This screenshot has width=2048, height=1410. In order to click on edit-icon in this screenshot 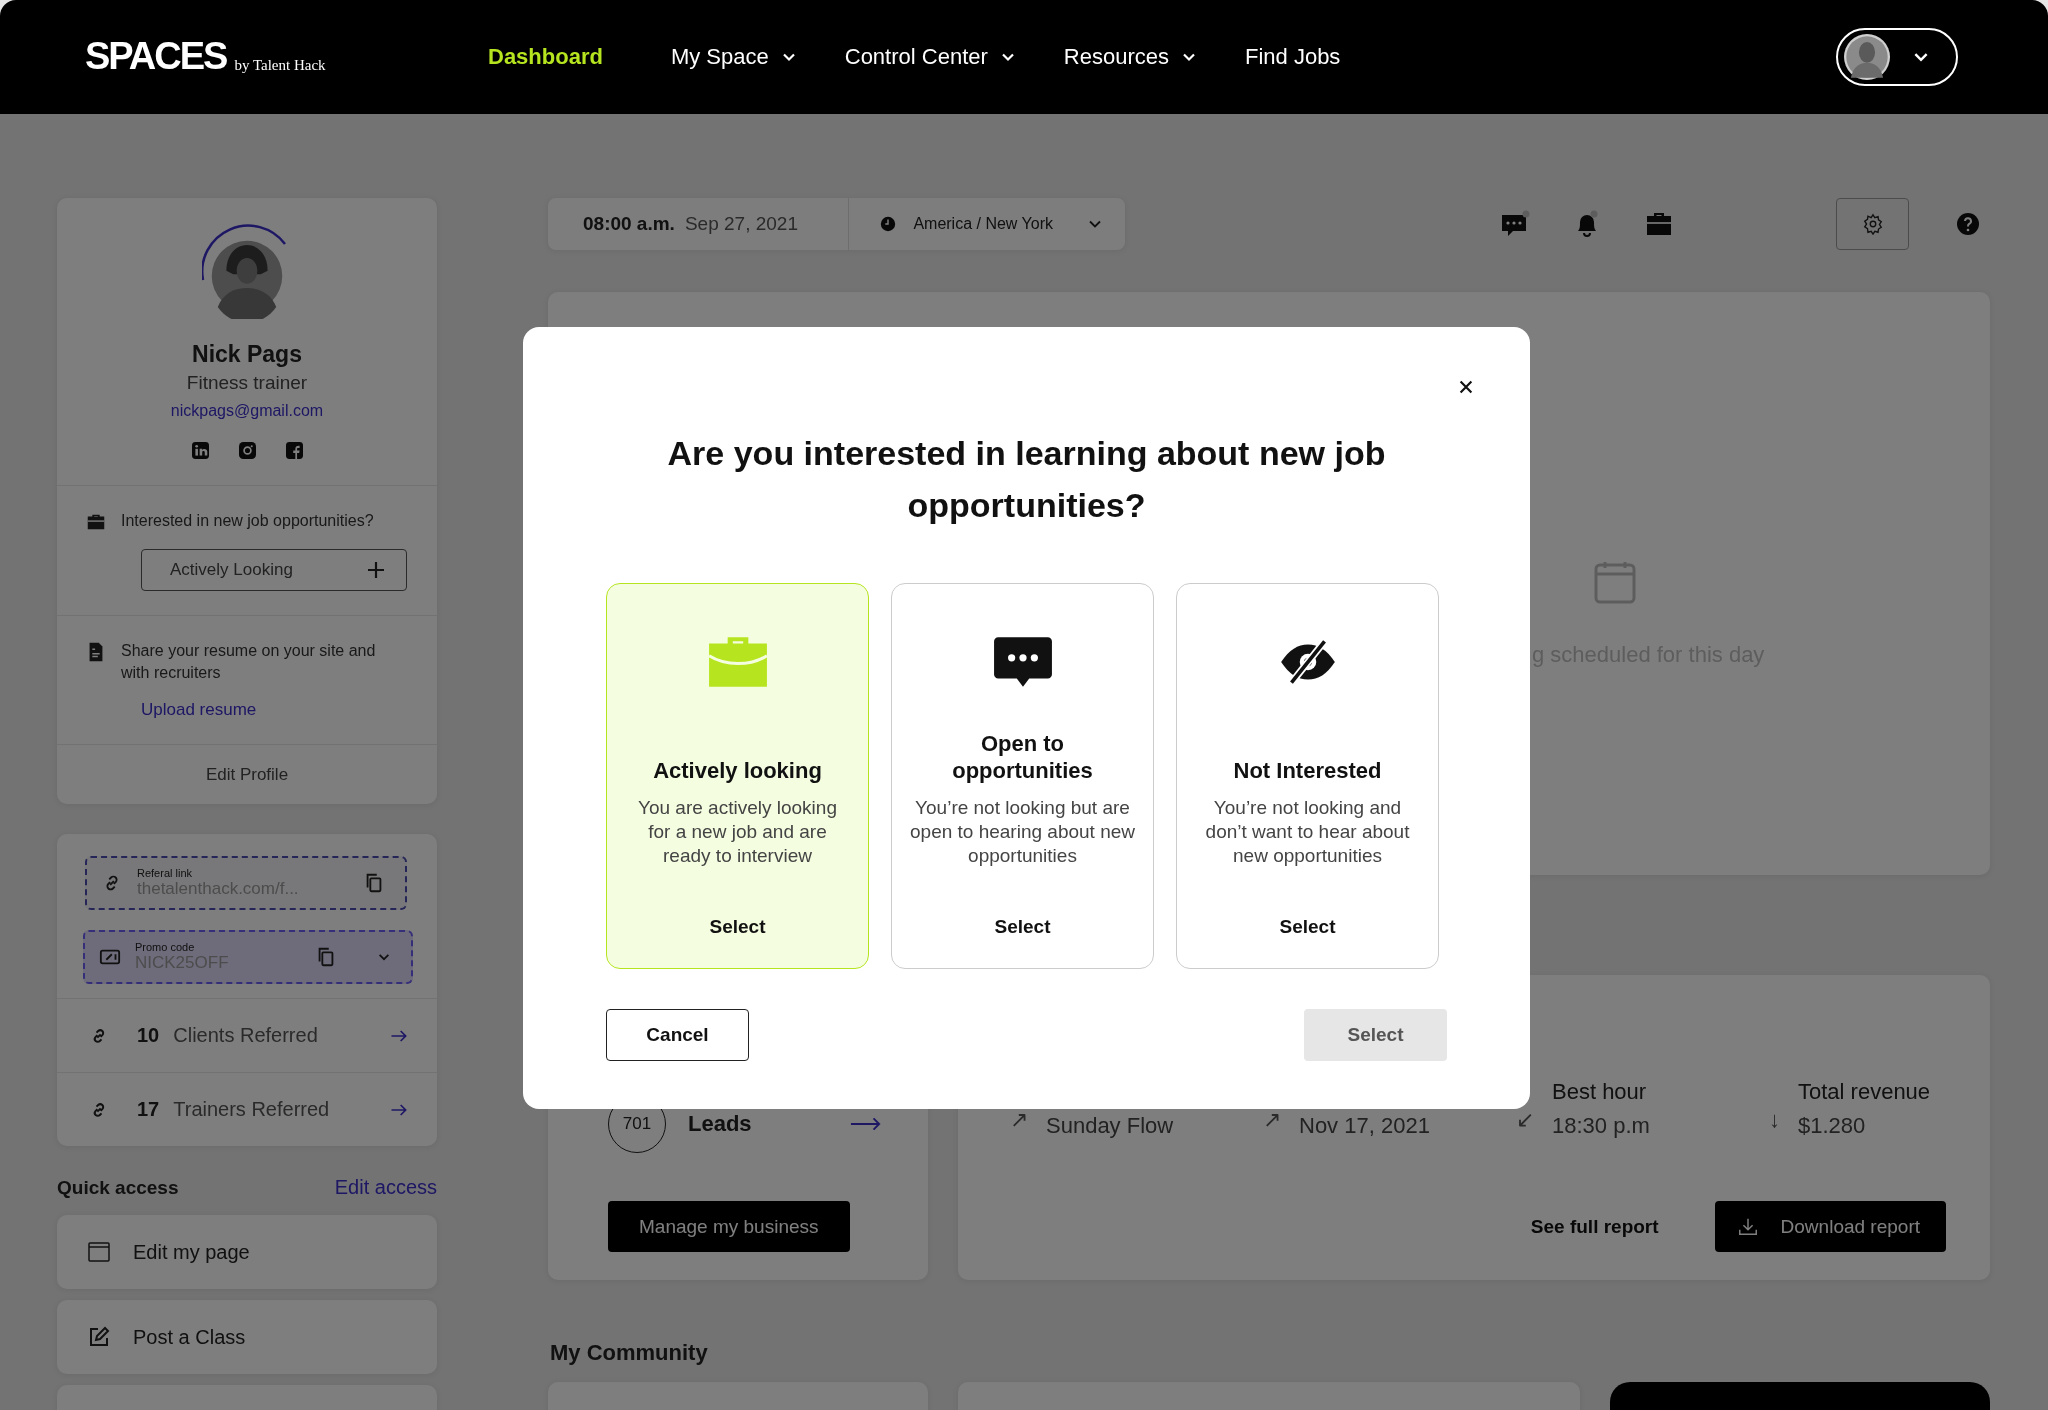, I will do `click(99, 1337)`.